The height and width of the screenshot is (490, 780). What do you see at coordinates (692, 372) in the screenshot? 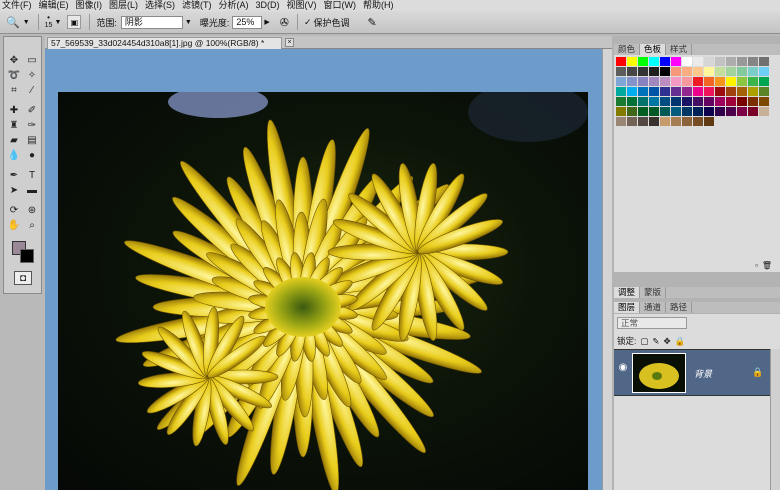
I see `layer-row-background: ◉ 背景 🔒` at bounding box center [692, 372].